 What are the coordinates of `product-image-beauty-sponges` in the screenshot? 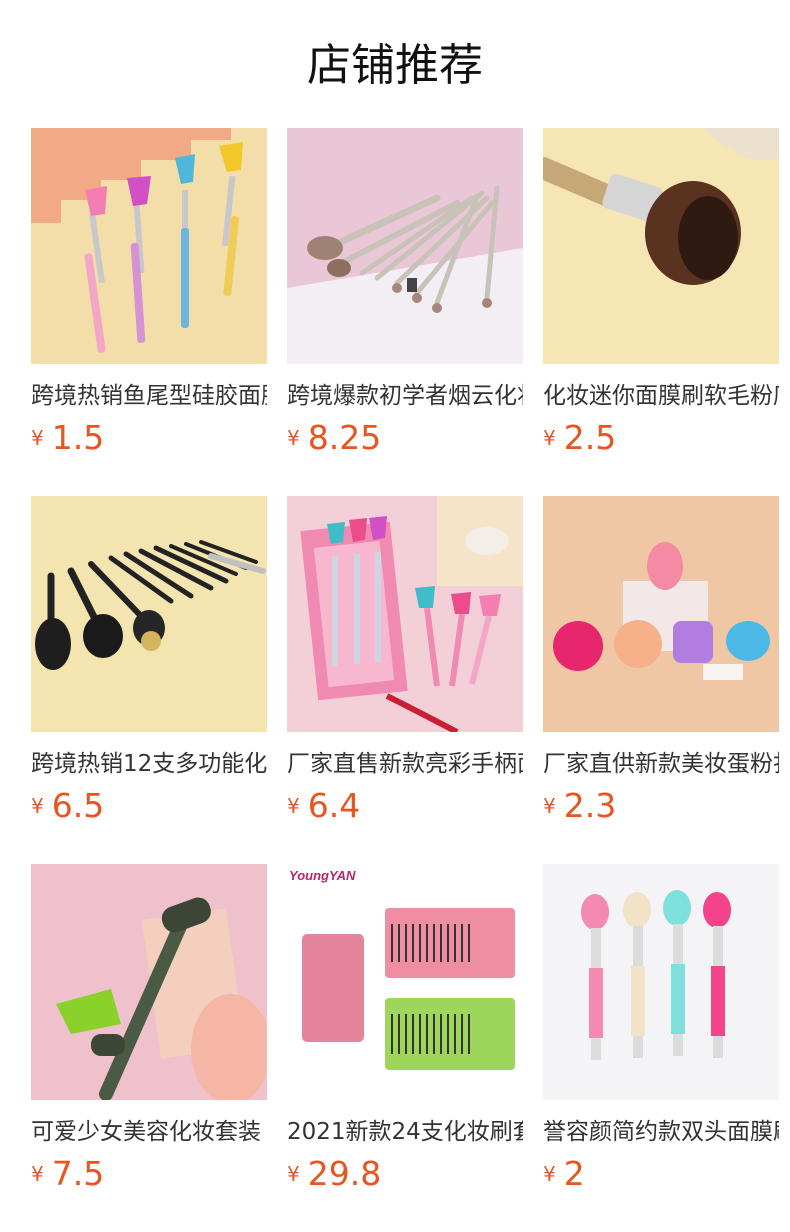 It's located at (661, 614).